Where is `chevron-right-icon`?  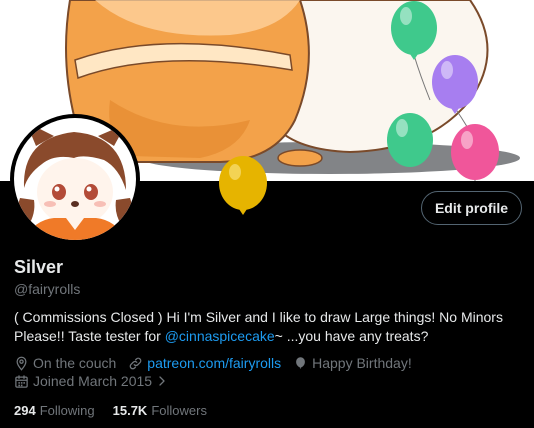 chevron-right-icon is located at coordinates (162, 381).